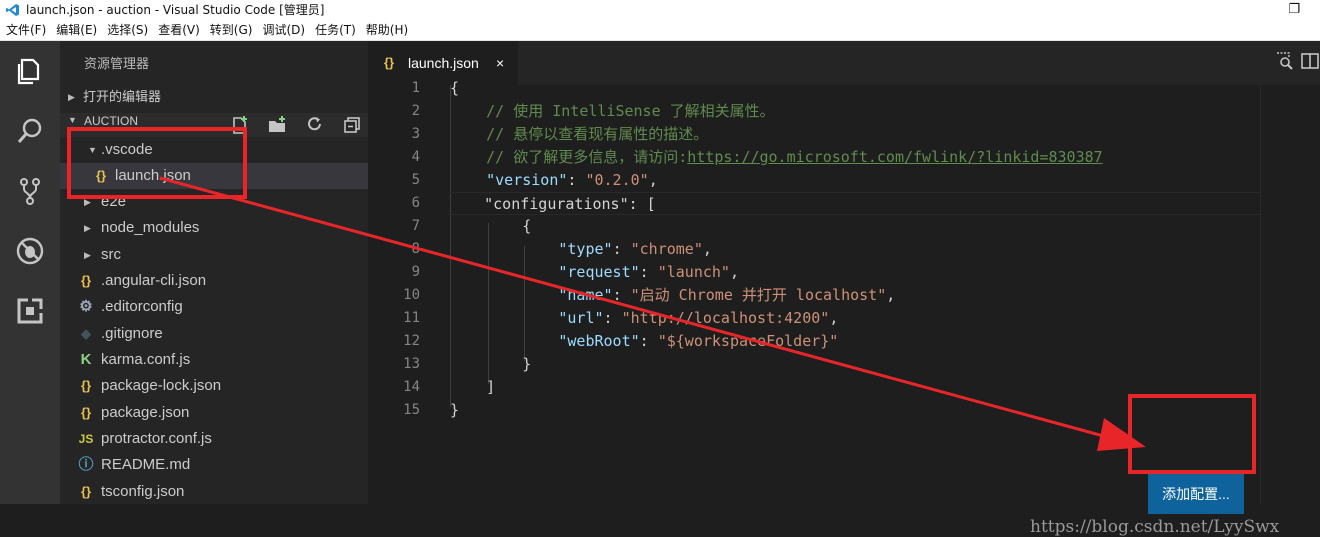 This screenshot has width=1320, height=537. Describe the element at coordinates (415, 249) in the screenshot. I see `line-number: 8` at that location.